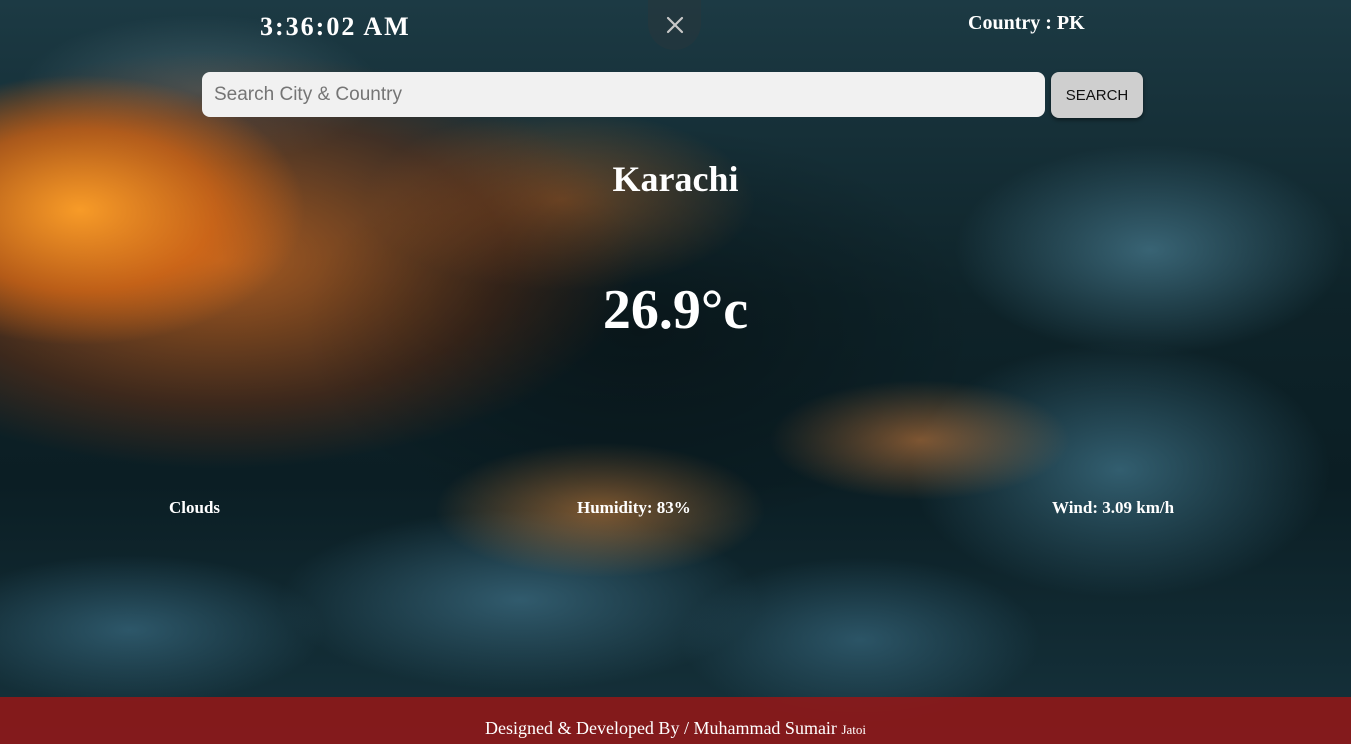 This screenshot has width=1351, height=744. I want to click on weather-condition: Clouds, so click(195, 507).